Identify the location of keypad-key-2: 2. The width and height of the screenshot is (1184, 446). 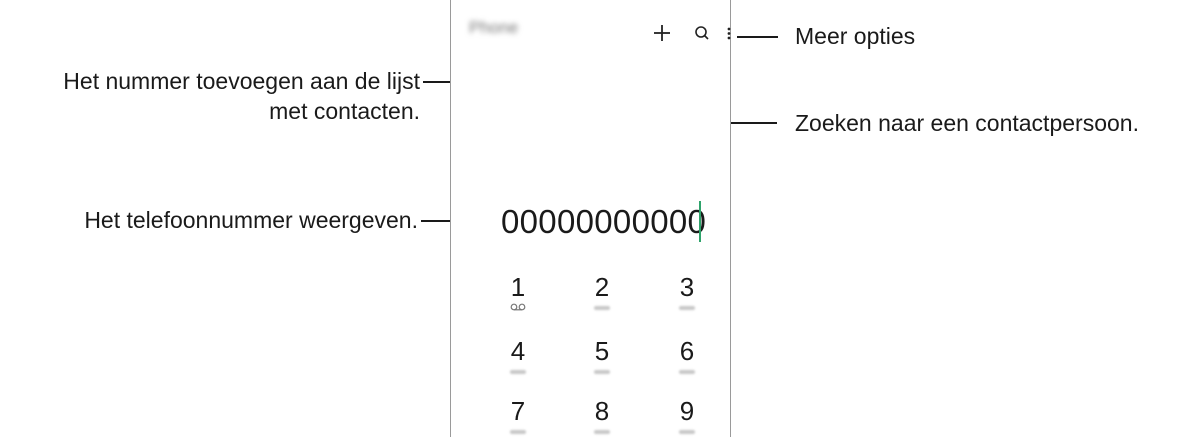
(602, 297).